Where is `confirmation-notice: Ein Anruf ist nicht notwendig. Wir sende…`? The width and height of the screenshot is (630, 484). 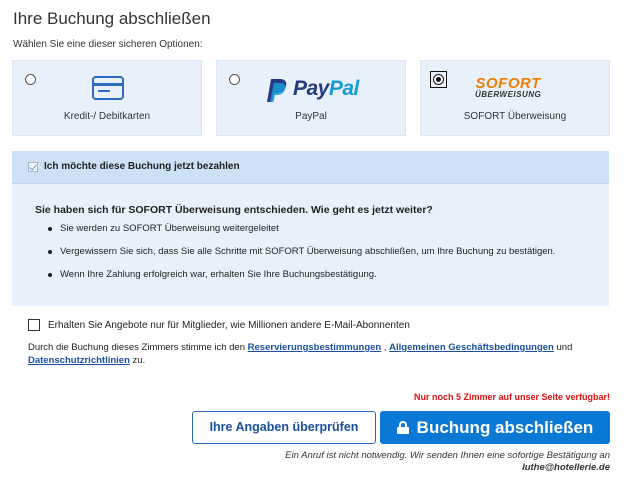 confirmation-notice: Ein Anruf ist nicht notwendig. Wir sende… is located at coordinates (447, 461).